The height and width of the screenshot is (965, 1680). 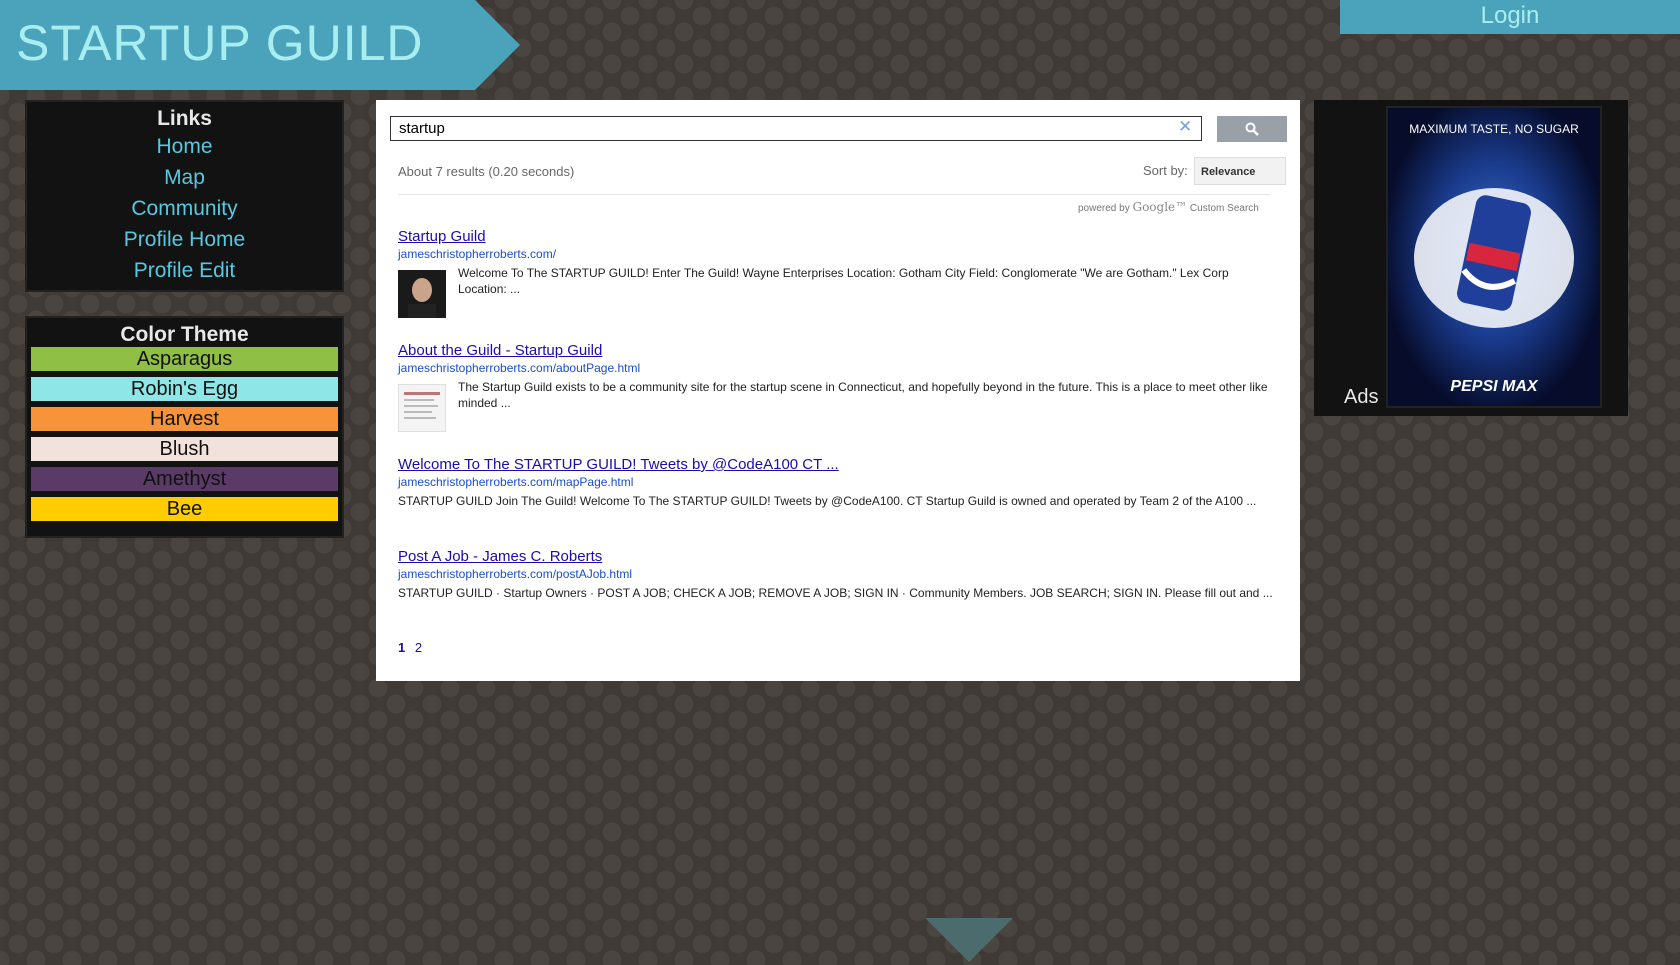 I want to click on ads-panel: MAXIMUM TASTE, NO SUGAR PEPSI MAX Ads, so click(x=1471, y=258).